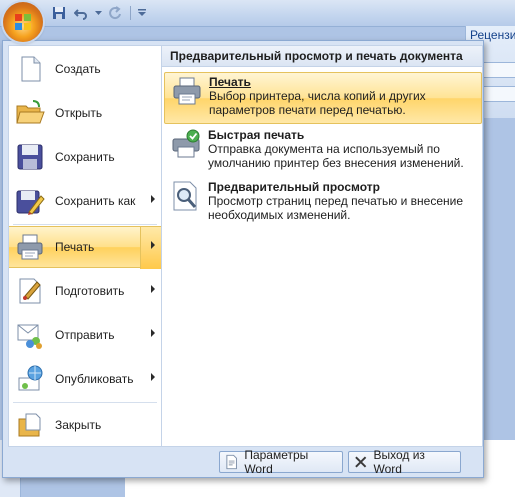  I want to click on undo-dropdown-icon, so click(98, 13).